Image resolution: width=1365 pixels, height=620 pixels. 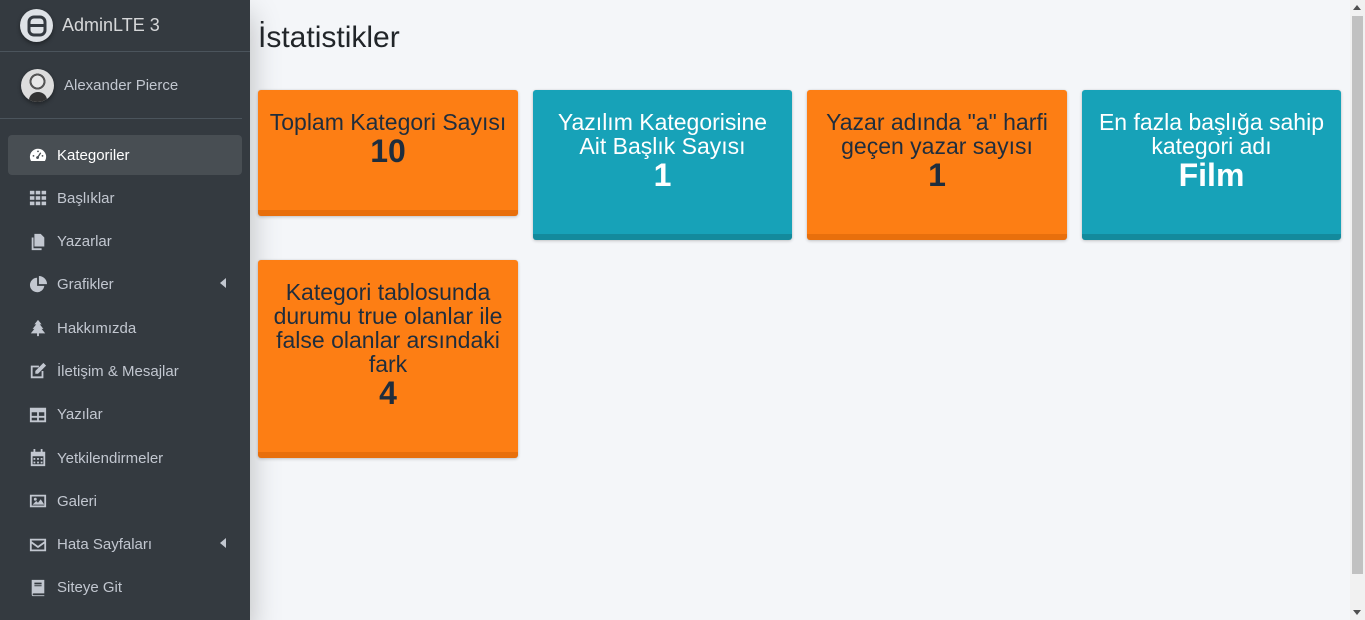 What do you see at coordinates (125, 285) in the screenshot?
I see `sidebar-item-grafikler: Grafikler` at bounding box center [125, 285].